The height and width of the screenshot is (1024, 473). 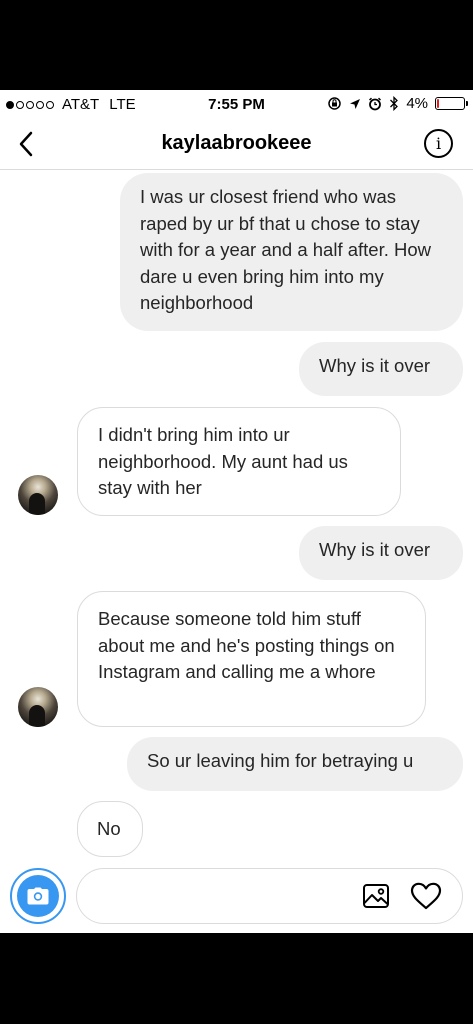 What do you see at coordinates (355, 103) in the screenshot?
I see `location-arrow-icon` at bounding box center [355, 103].